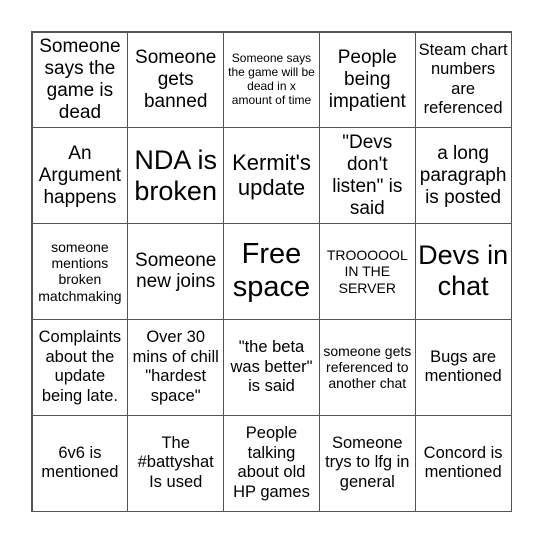  What do you see at coordinates (176, 463) in the screenshot?
I see `bingo-cell: The #battyshat Is used` at bounding box center [176, 463].